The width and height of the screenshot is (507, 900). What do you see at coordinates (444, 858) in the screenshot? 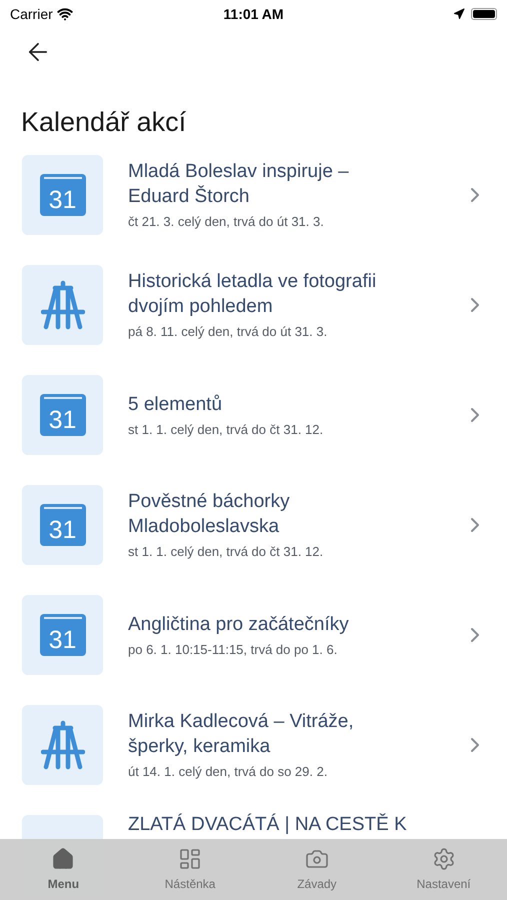
I see `gear-icon` at bounding box center [444, 858].